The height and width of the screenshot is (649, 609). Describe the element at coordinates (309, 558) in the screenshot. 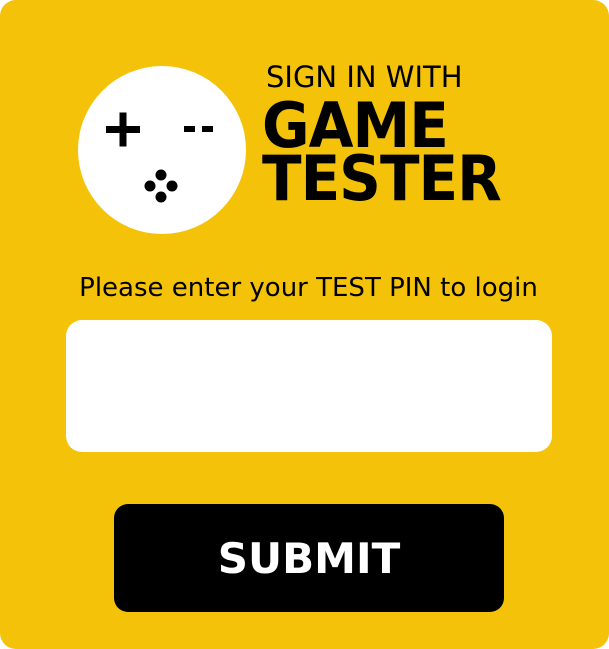

I see `submit-button: SUBMIT` at that location.